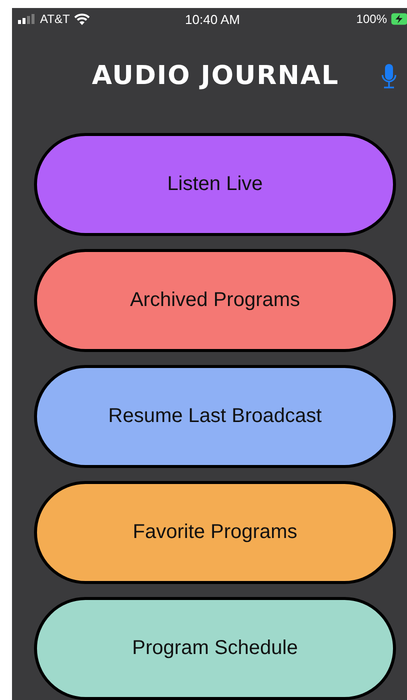 The height and width of the screenshot is (700, 407). What do you see at coordinates (215, 532) in the screenshot?
I see `menu-button: Favorite Programs` at bounding box center [215, 532].